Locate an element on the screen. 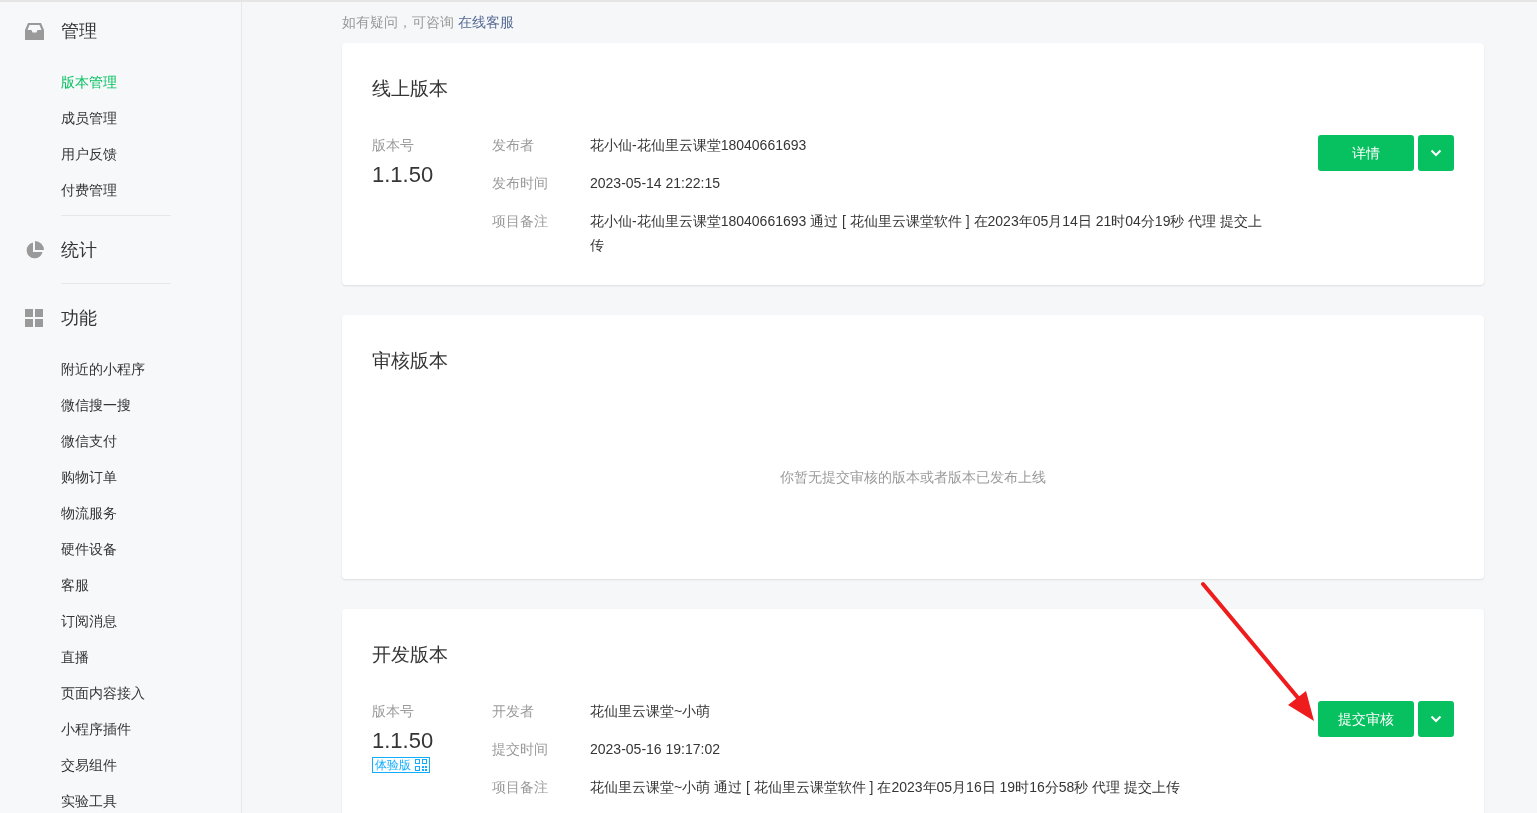 The width and height of the screenshot is (1537, 813). empty-message: 你暂无提交审核的版本或者版本已发布上线 is located at coordinates (913, 477).